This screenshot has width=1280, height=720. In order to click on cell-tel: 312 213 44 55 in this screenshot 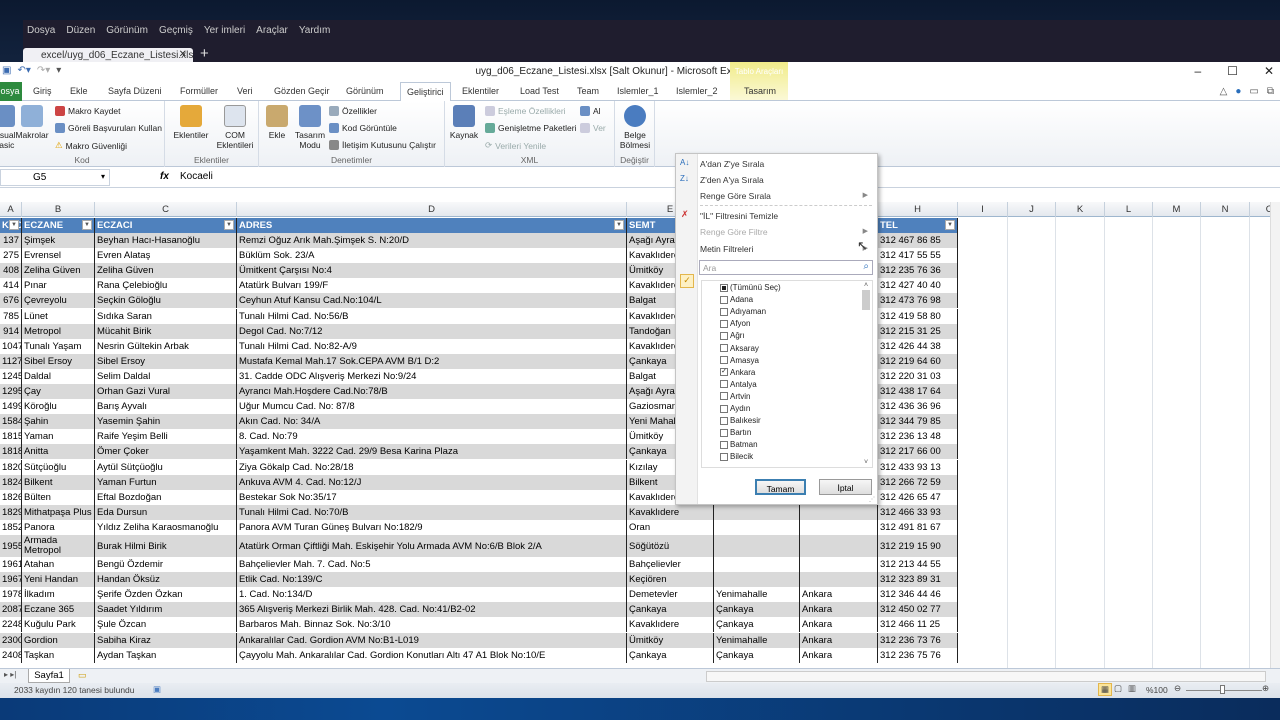, I will do `click(918, 565)`.